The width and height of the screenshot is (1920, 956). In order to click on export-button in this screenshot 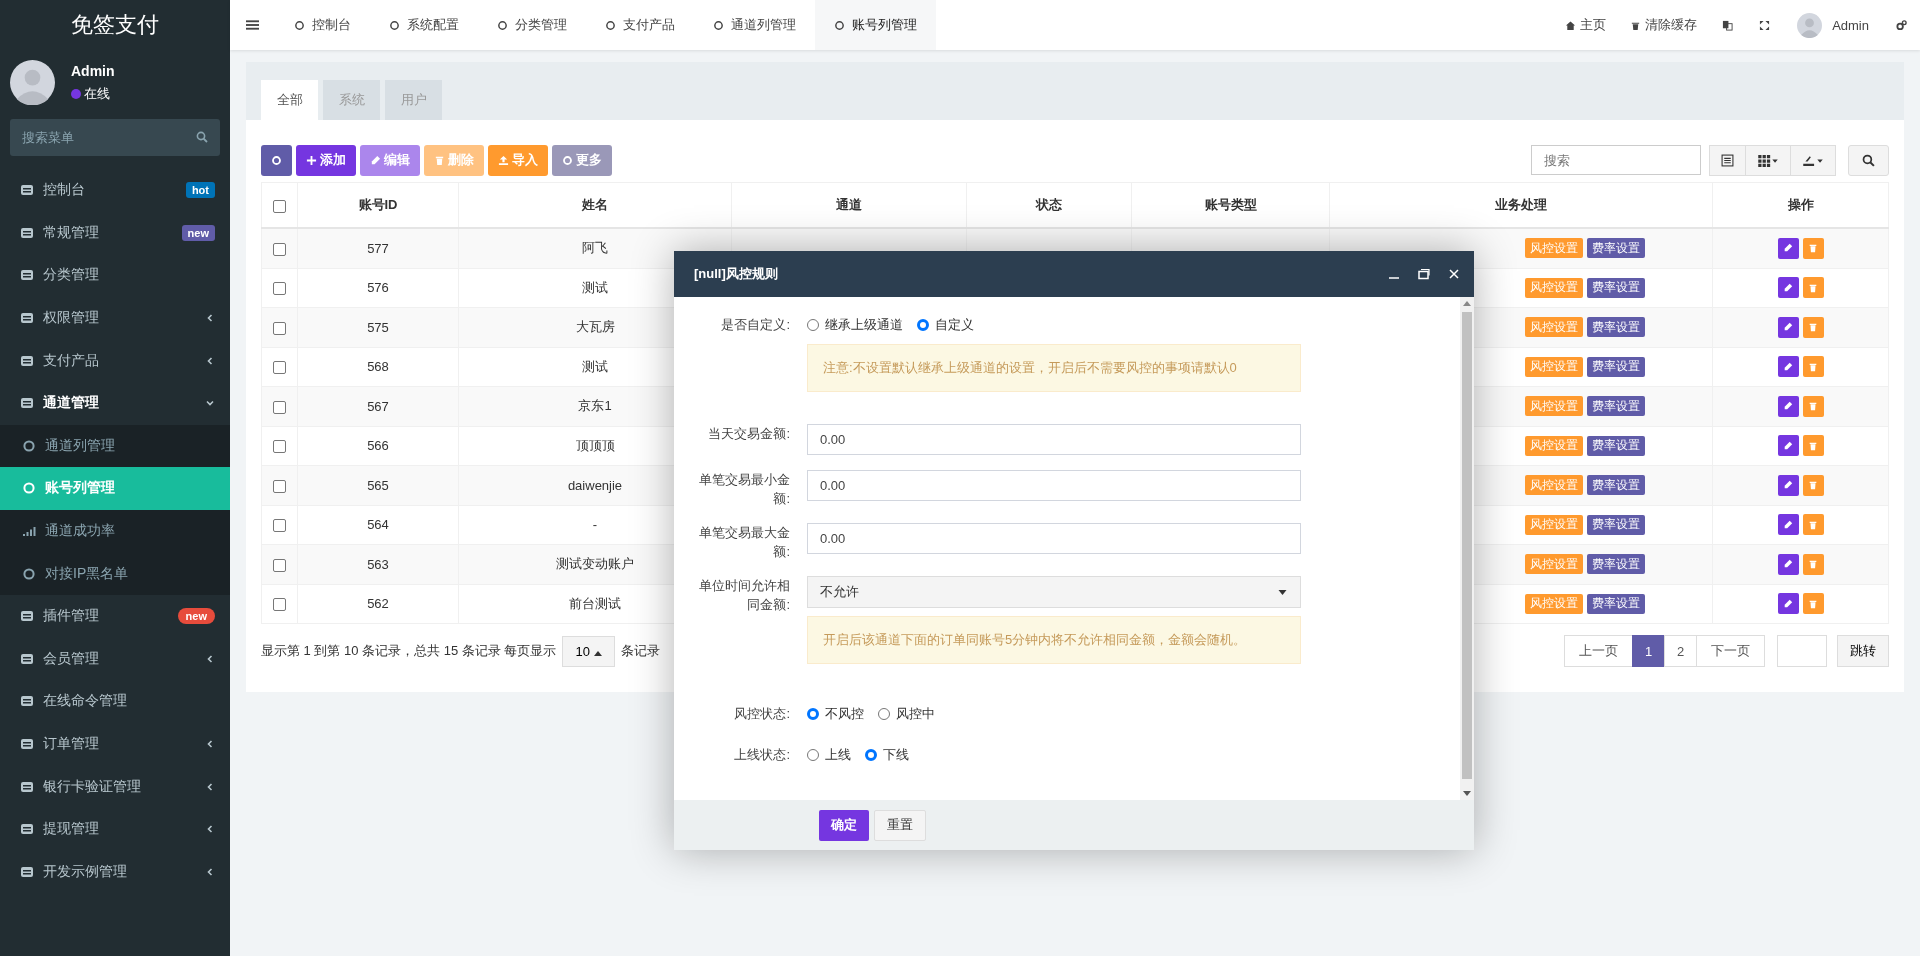, I will do `click(1813, 160)`.